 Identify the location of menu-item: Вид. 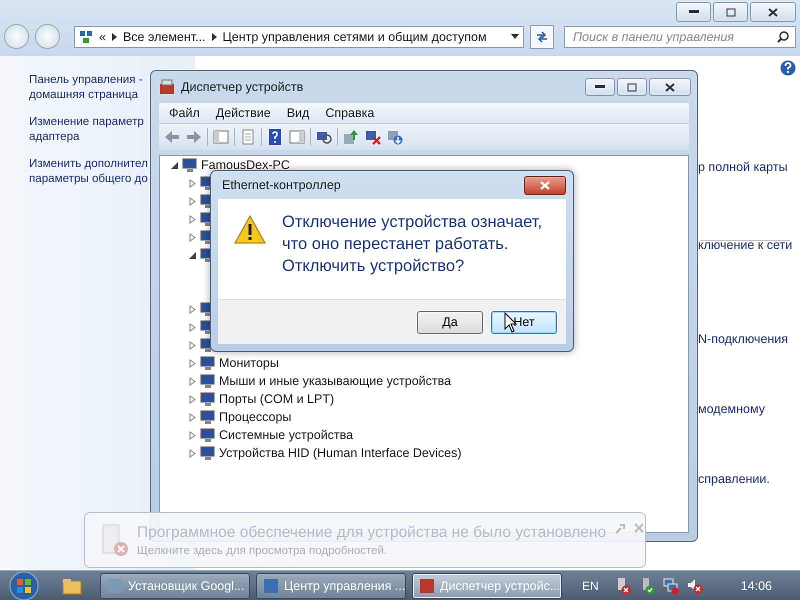
(298, 113).